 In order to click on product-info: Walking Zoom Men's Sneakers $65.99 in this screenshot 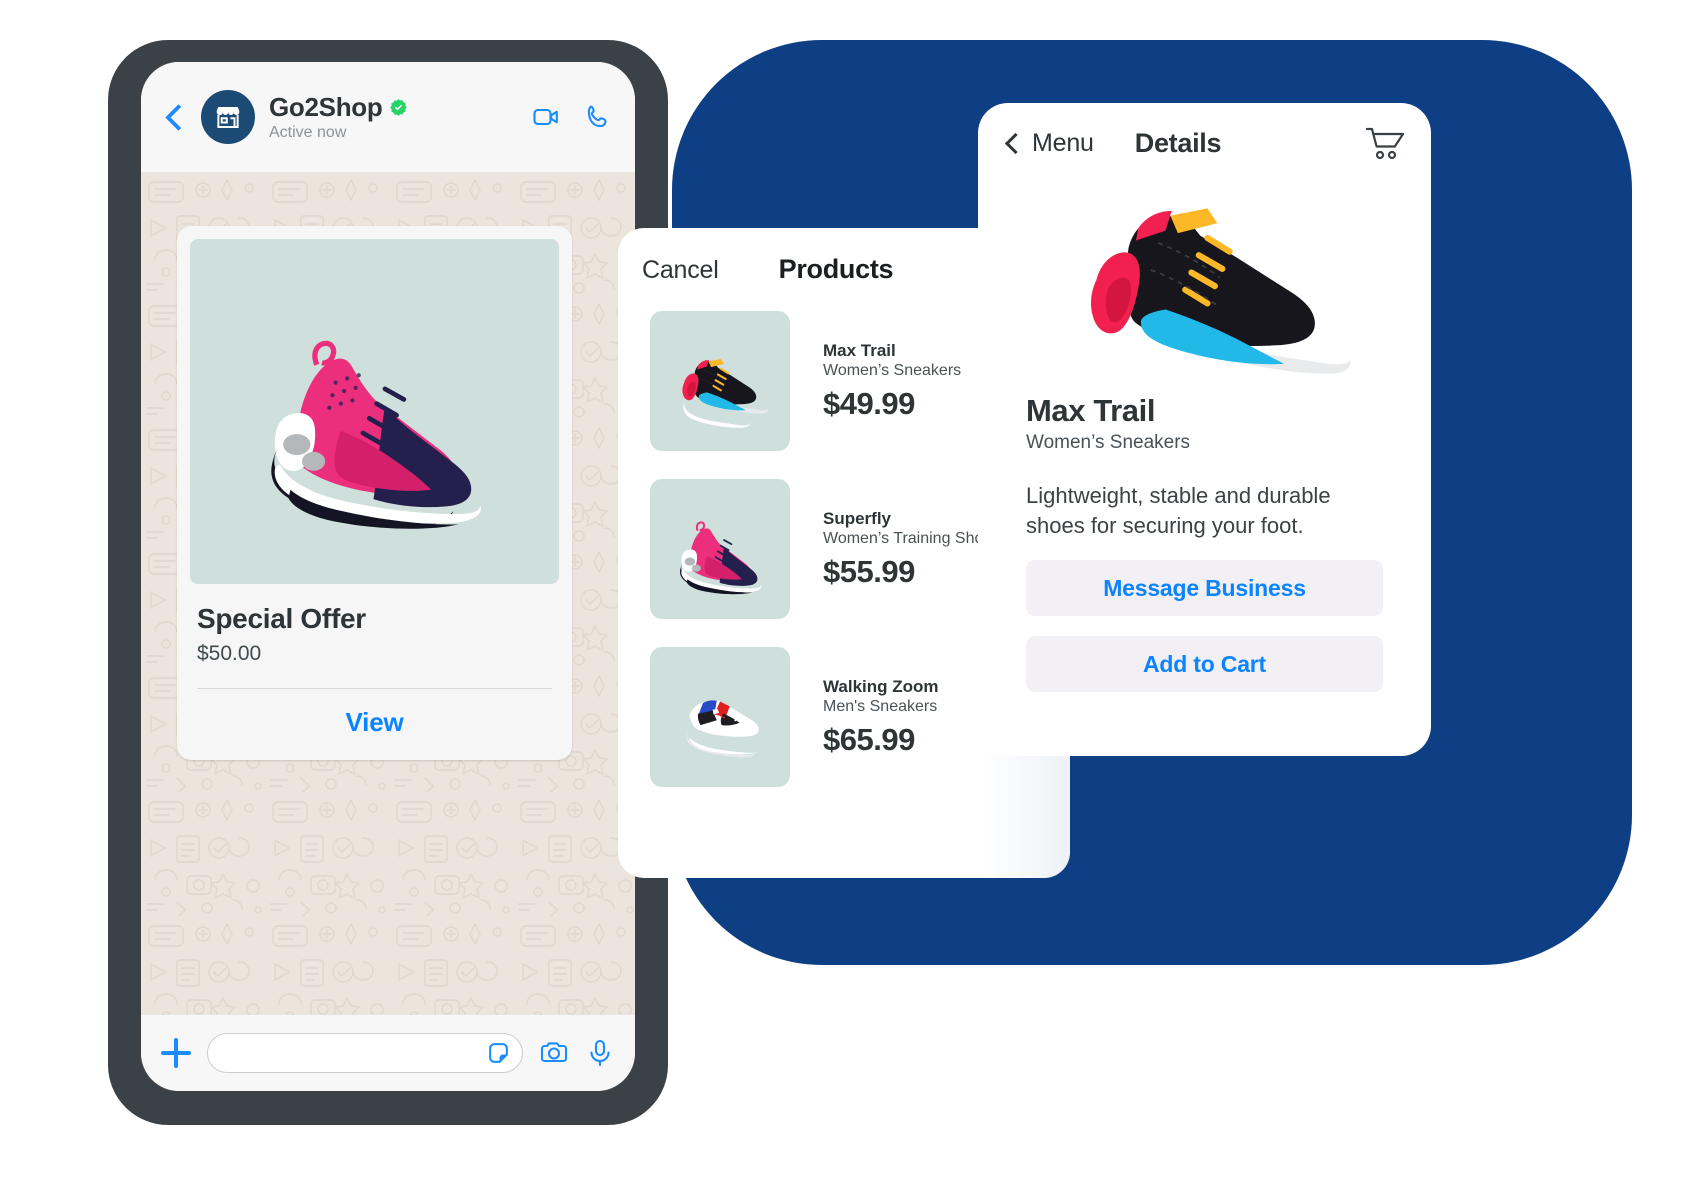, I will do `click(881, 717)`.